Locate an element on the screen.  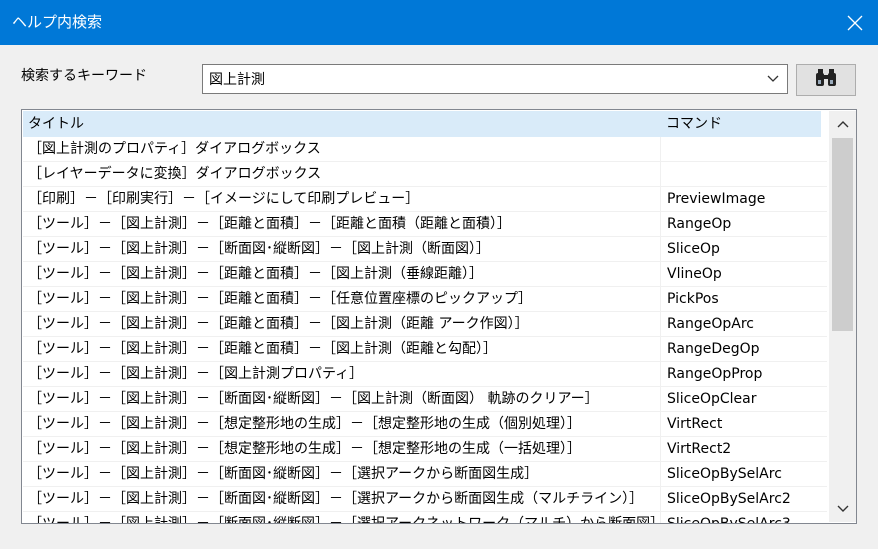
find-button is located at coordinates (826, 80).